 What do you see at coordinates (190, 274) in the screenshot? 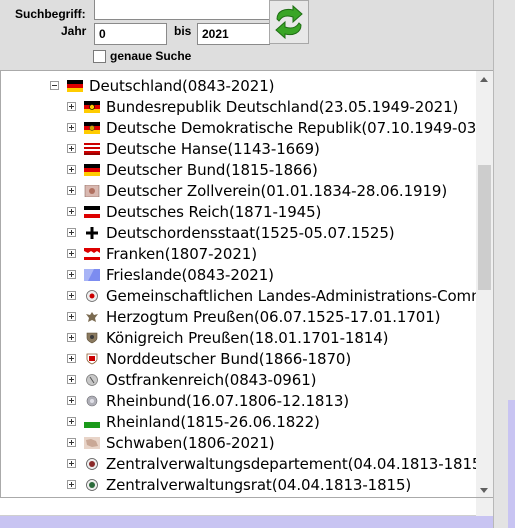
I see `tree-item-label: Frieslande(0843-2021)` at bounding box center [190, 274].